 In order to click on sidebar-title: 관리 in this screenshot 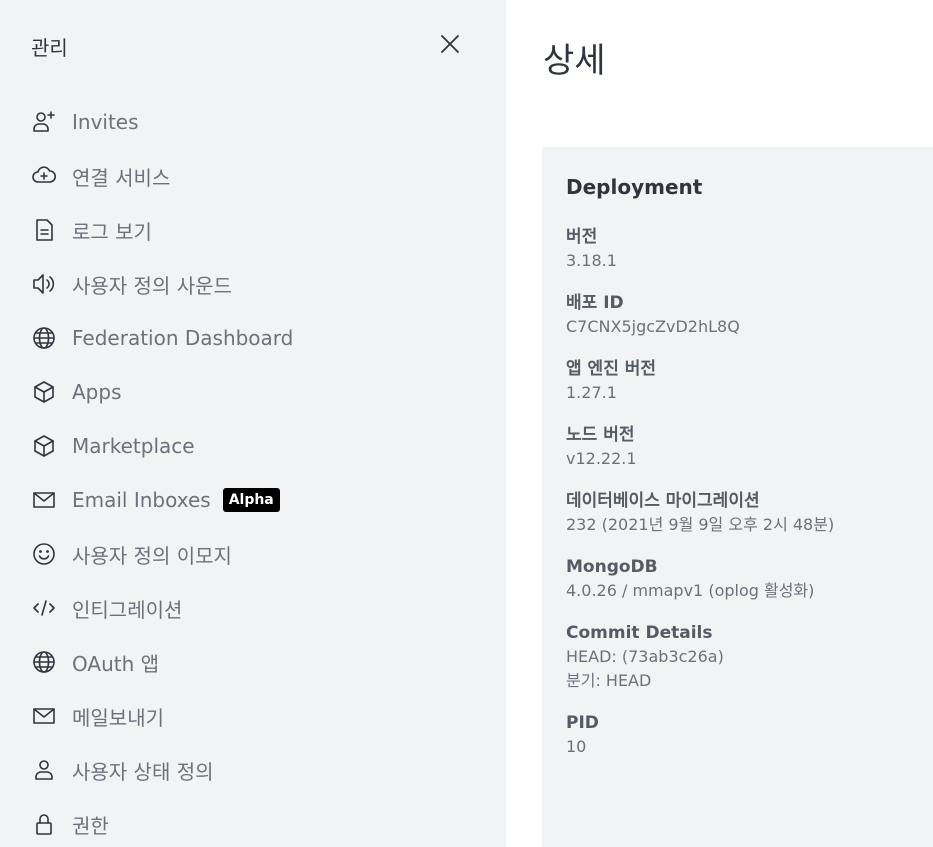, I will do `click(49, 48)`.